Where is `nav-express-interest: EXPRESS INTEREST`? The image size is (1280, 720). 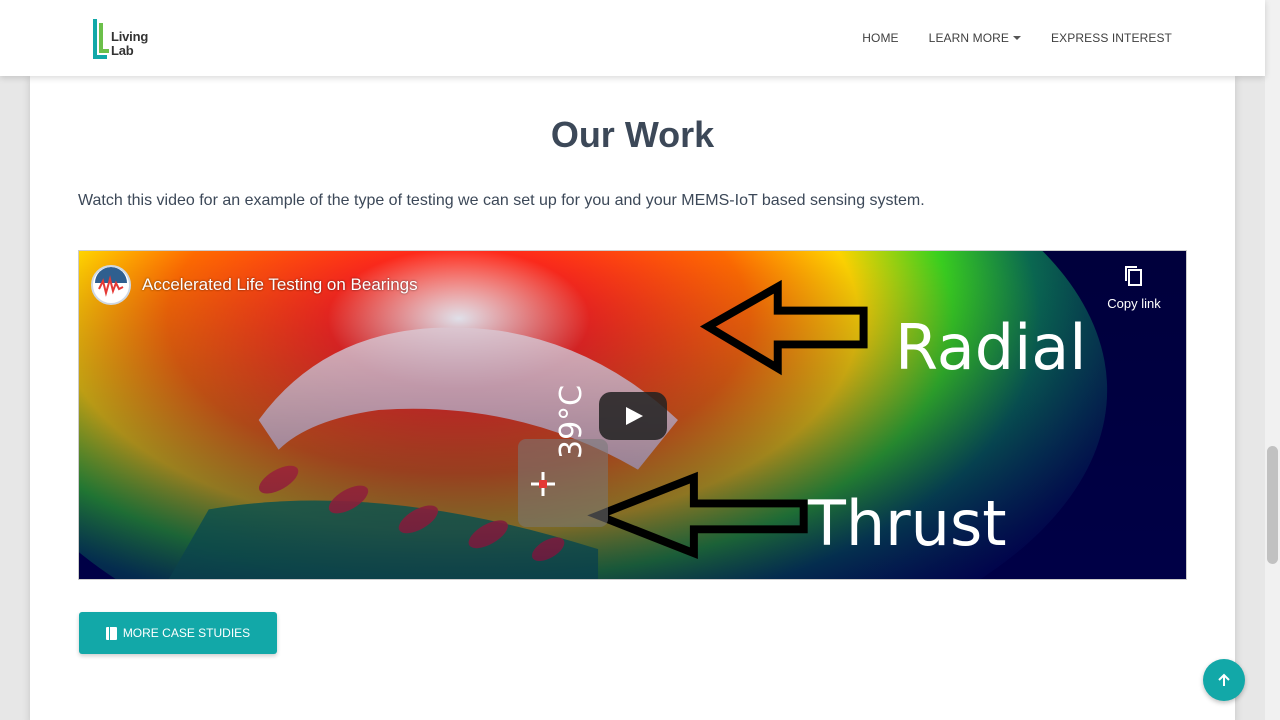 nav-express-interest: EXPRESS INTEREST is located at coordinates (1111, 38).